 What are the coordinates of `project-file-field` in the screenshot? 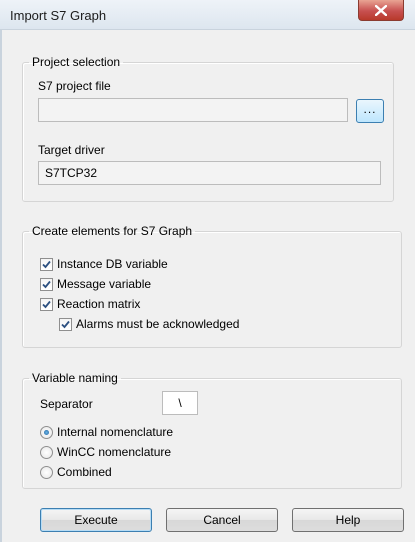 It's located at (193, 110).